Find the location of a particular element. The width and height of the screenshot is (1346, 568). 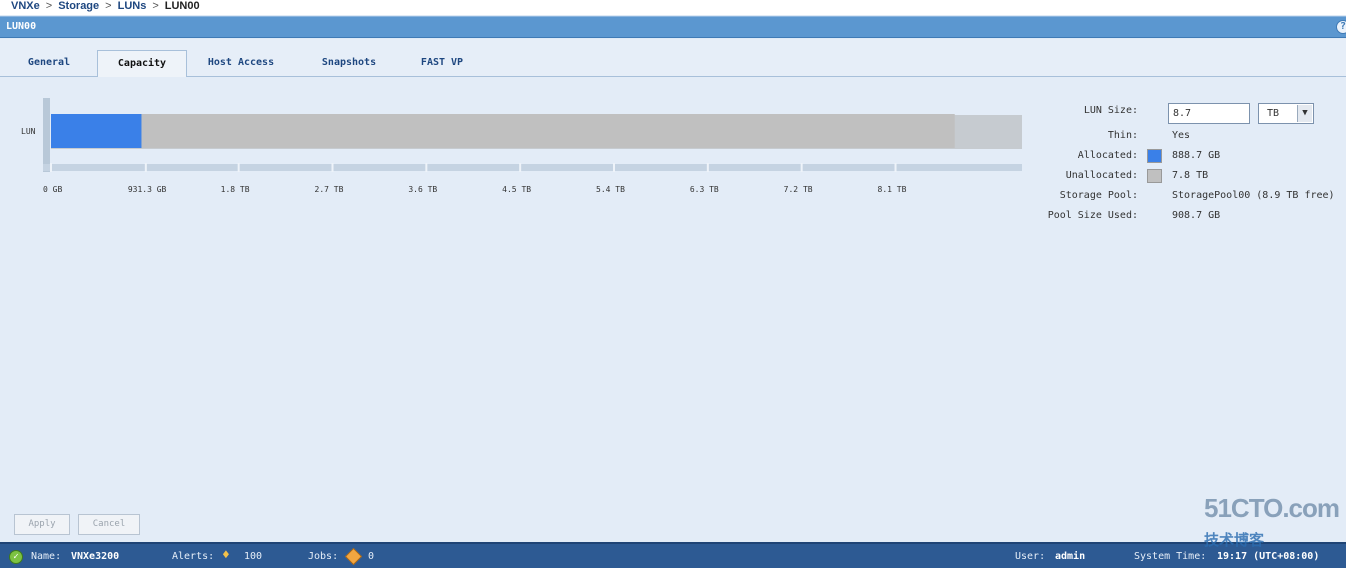

user-value: admin is located at coordinates (1070, 556).